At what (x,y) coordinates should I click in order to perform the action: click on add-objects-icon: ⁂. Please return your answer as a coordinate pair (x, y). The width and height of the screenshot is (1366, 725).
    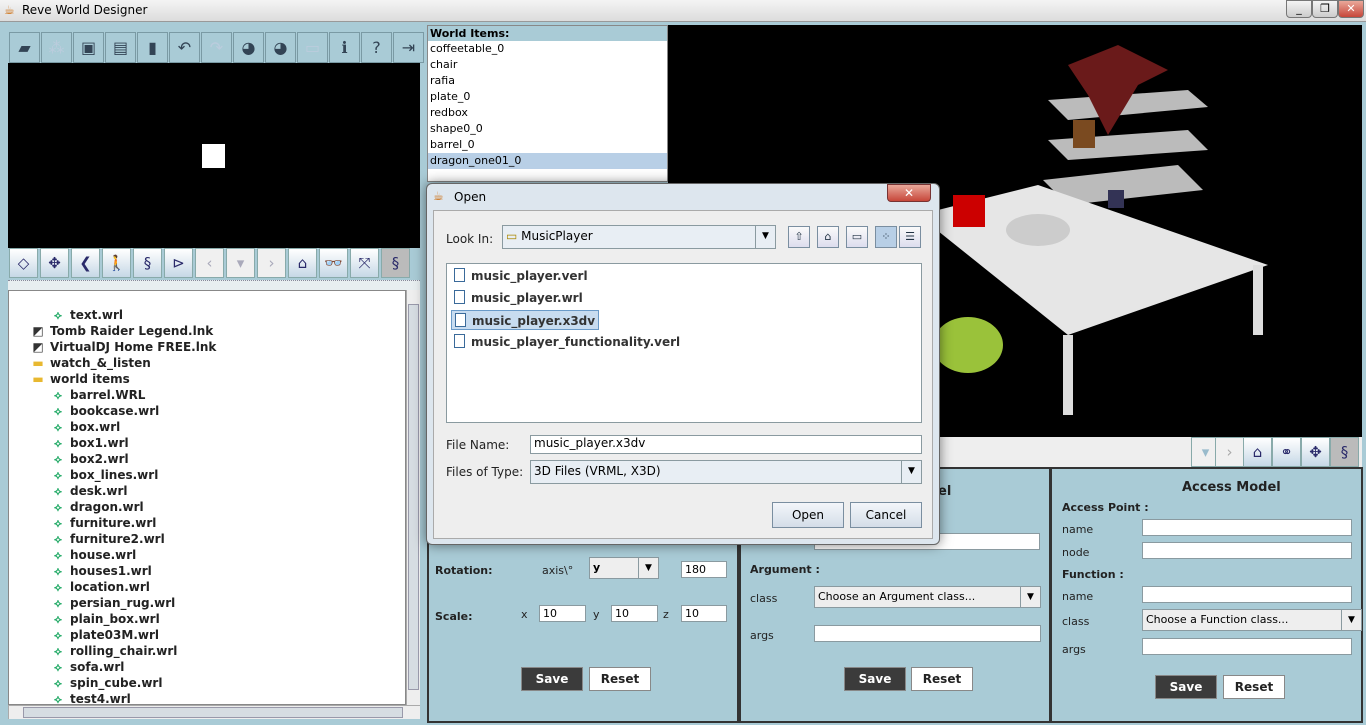
    Looking at the image, I should click on (56, 47).